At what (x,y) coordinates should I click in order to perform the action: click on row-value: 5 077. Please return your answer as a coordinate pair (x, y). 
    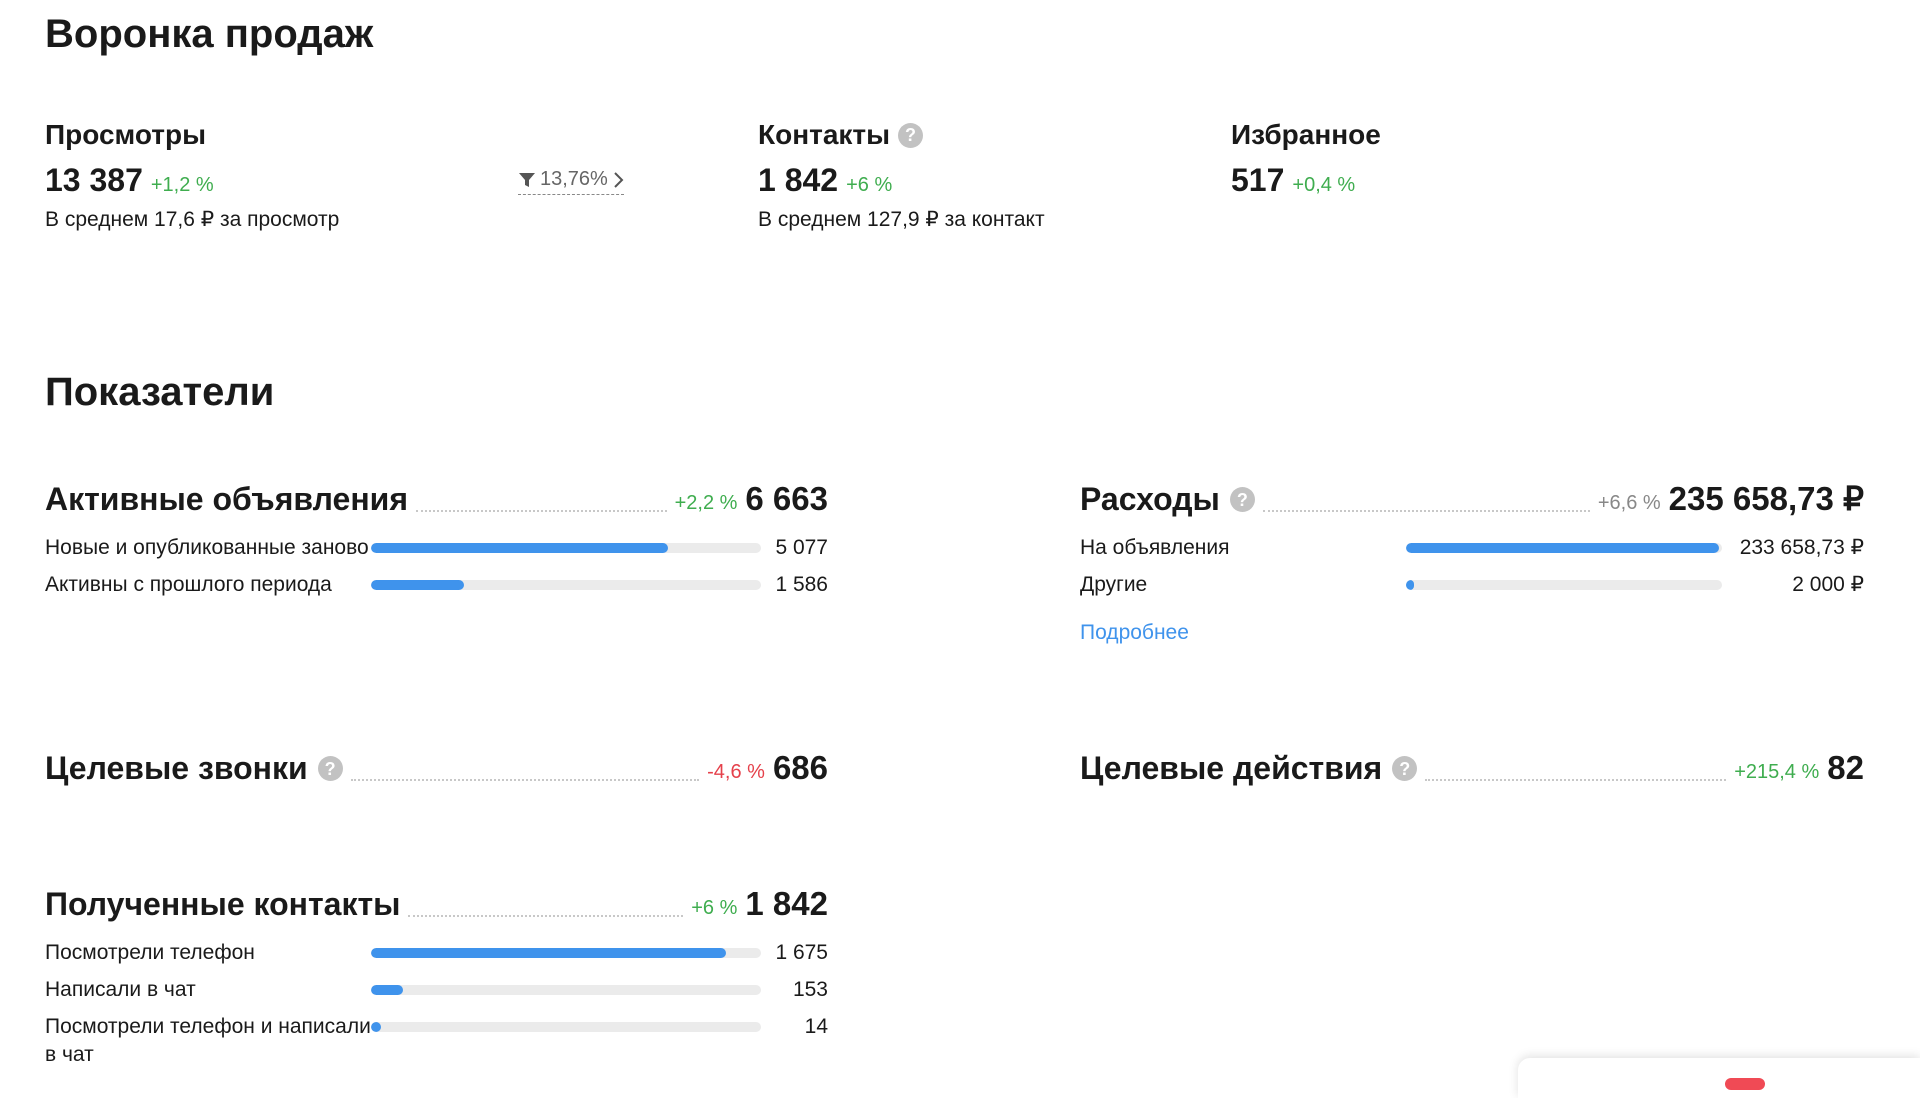
    Looking at the image, I should click on (801, 547).